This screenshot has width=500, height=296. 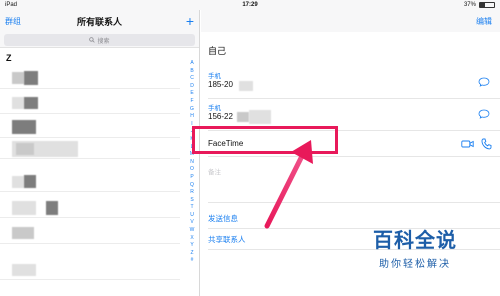 What do you see at coordinates (192, 170) in the screenshot?
I see `index-letter: O` at bounding box center [192, 170].